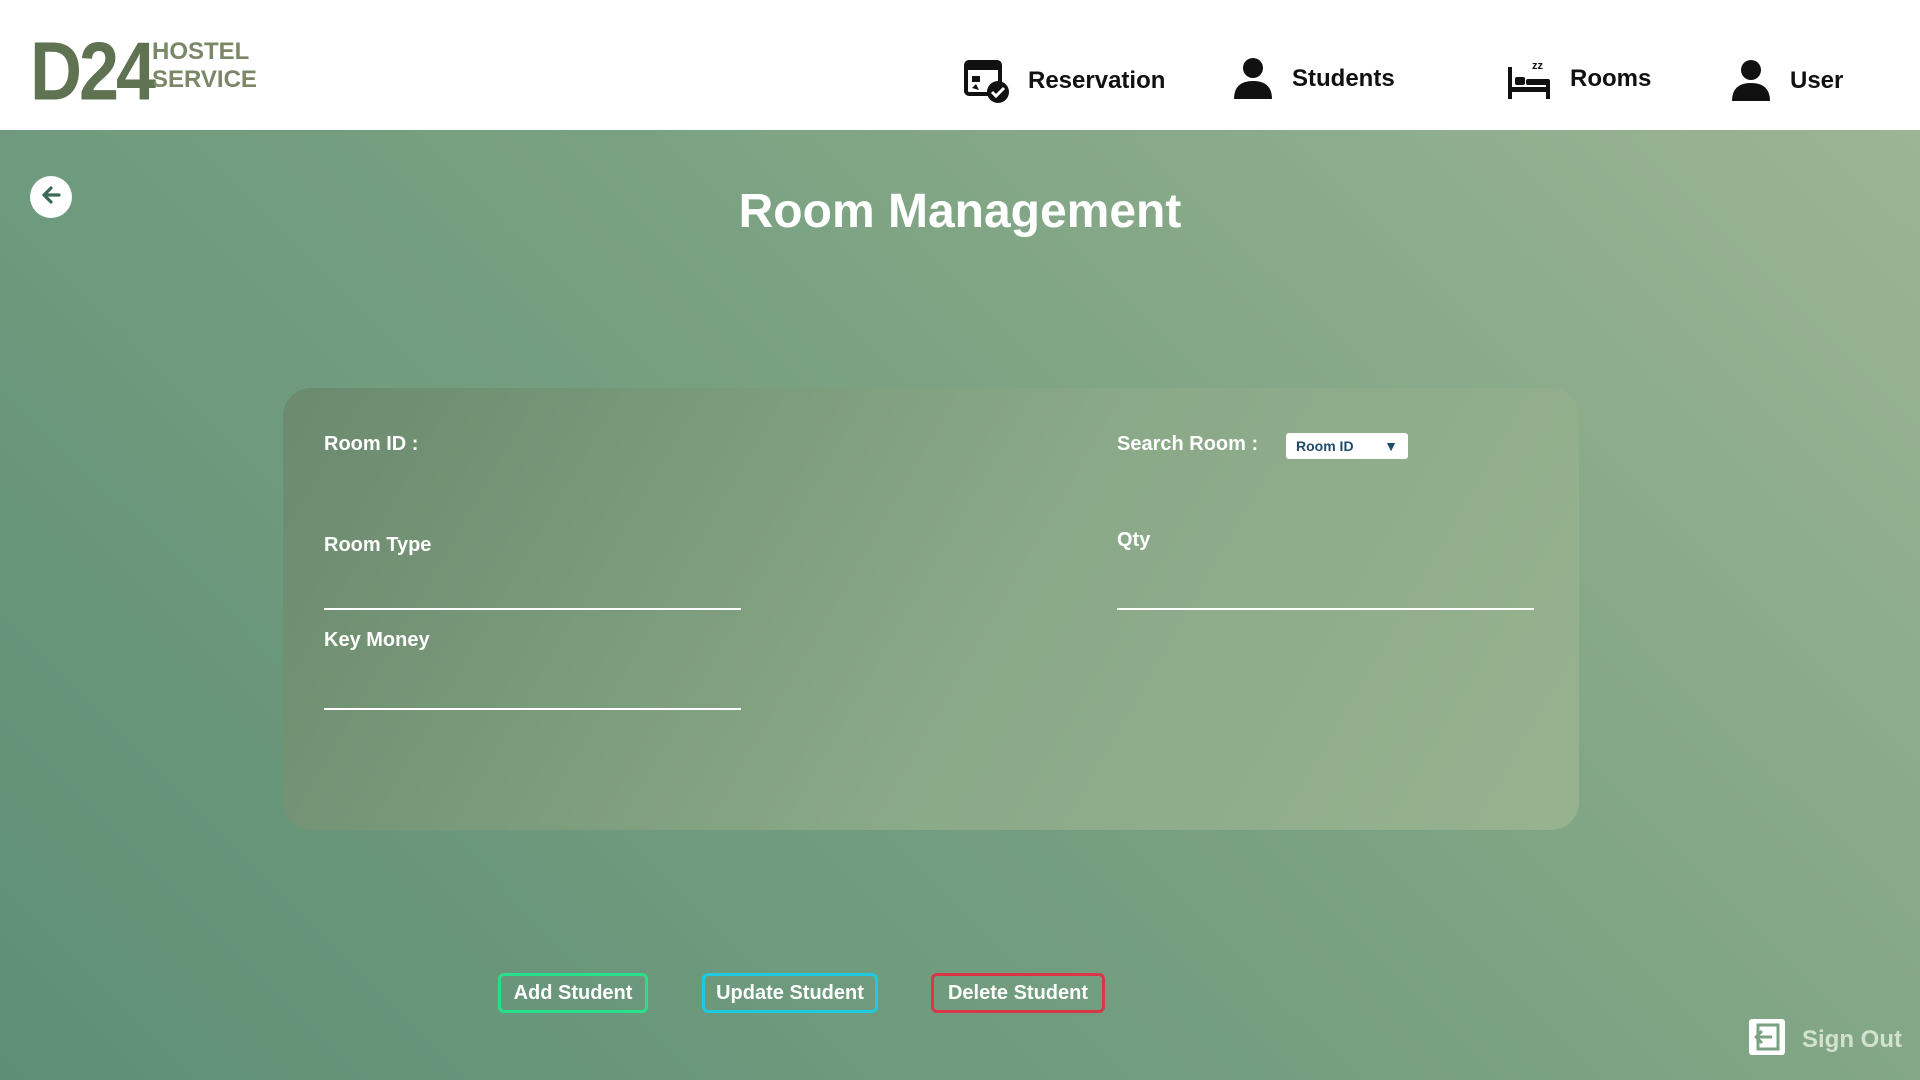 This screenshot has width=1920, height=1080. I want to click on nav-students-label: Students, so click(1343, 78).